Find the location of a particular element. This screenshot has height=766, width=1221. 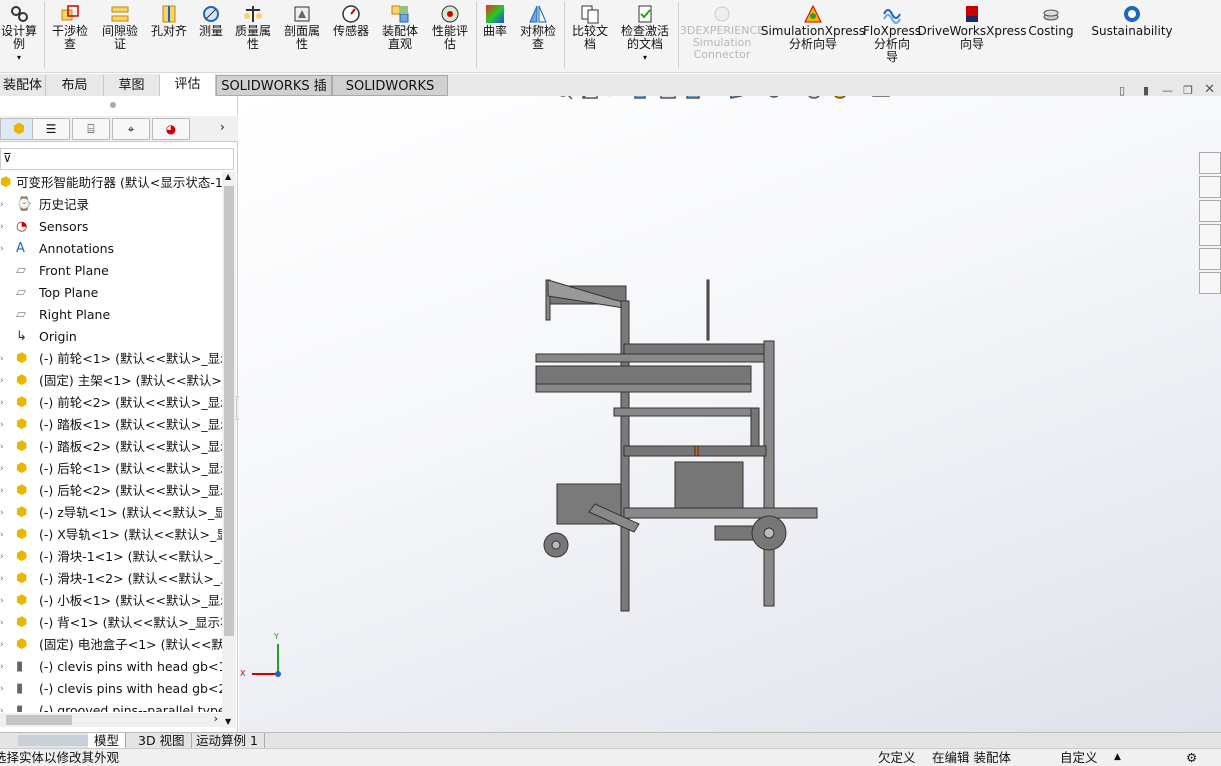

tree-item: › ▮ (-) clevis pins with head gb<2> is located at coordinates (111, 689).